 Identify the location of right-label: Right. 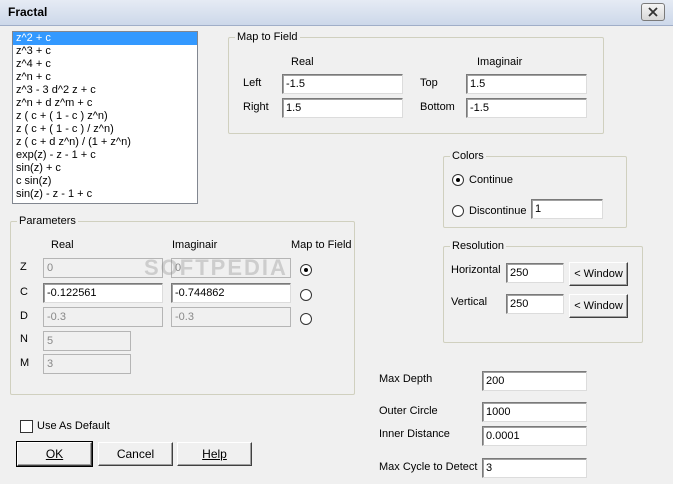
(256, 107).